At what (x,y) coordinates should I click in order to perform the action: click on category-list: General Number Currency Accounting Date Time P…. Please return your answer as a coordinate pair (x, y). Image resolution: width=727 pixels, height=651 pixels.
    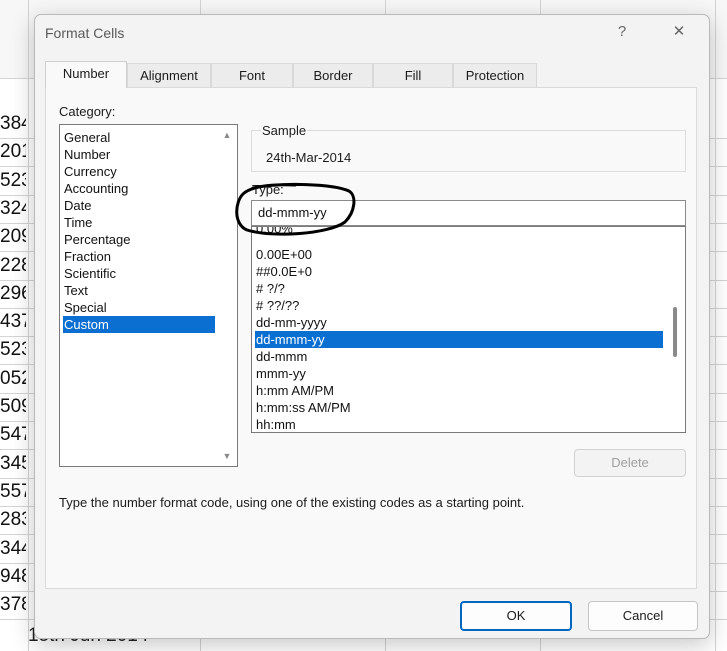
    Looking at the image, I should click on (148, 295).